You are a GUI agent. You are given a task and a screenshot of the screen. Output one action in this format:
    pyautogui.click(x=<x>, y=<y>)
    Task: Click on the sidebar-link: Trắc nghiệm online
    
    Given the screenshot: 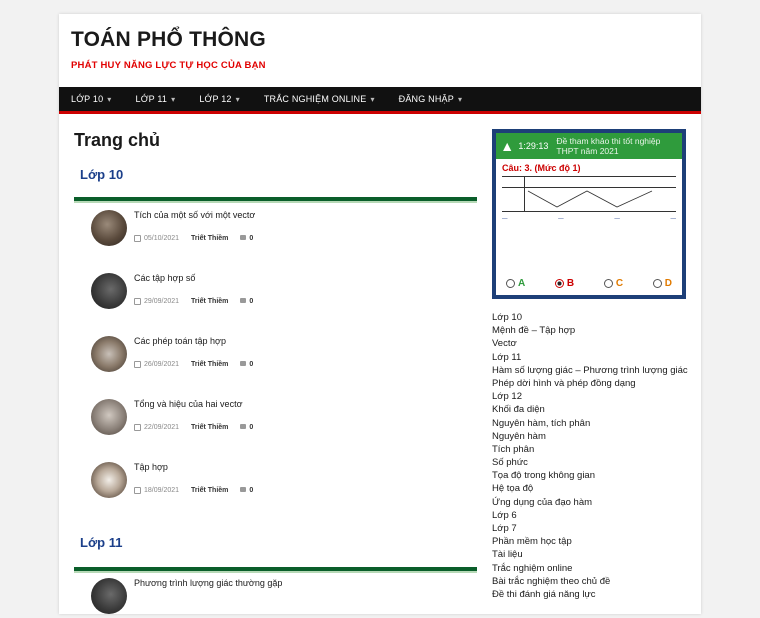 What is the action you would take?
    pyautogui.click(x=592, y=568)
    